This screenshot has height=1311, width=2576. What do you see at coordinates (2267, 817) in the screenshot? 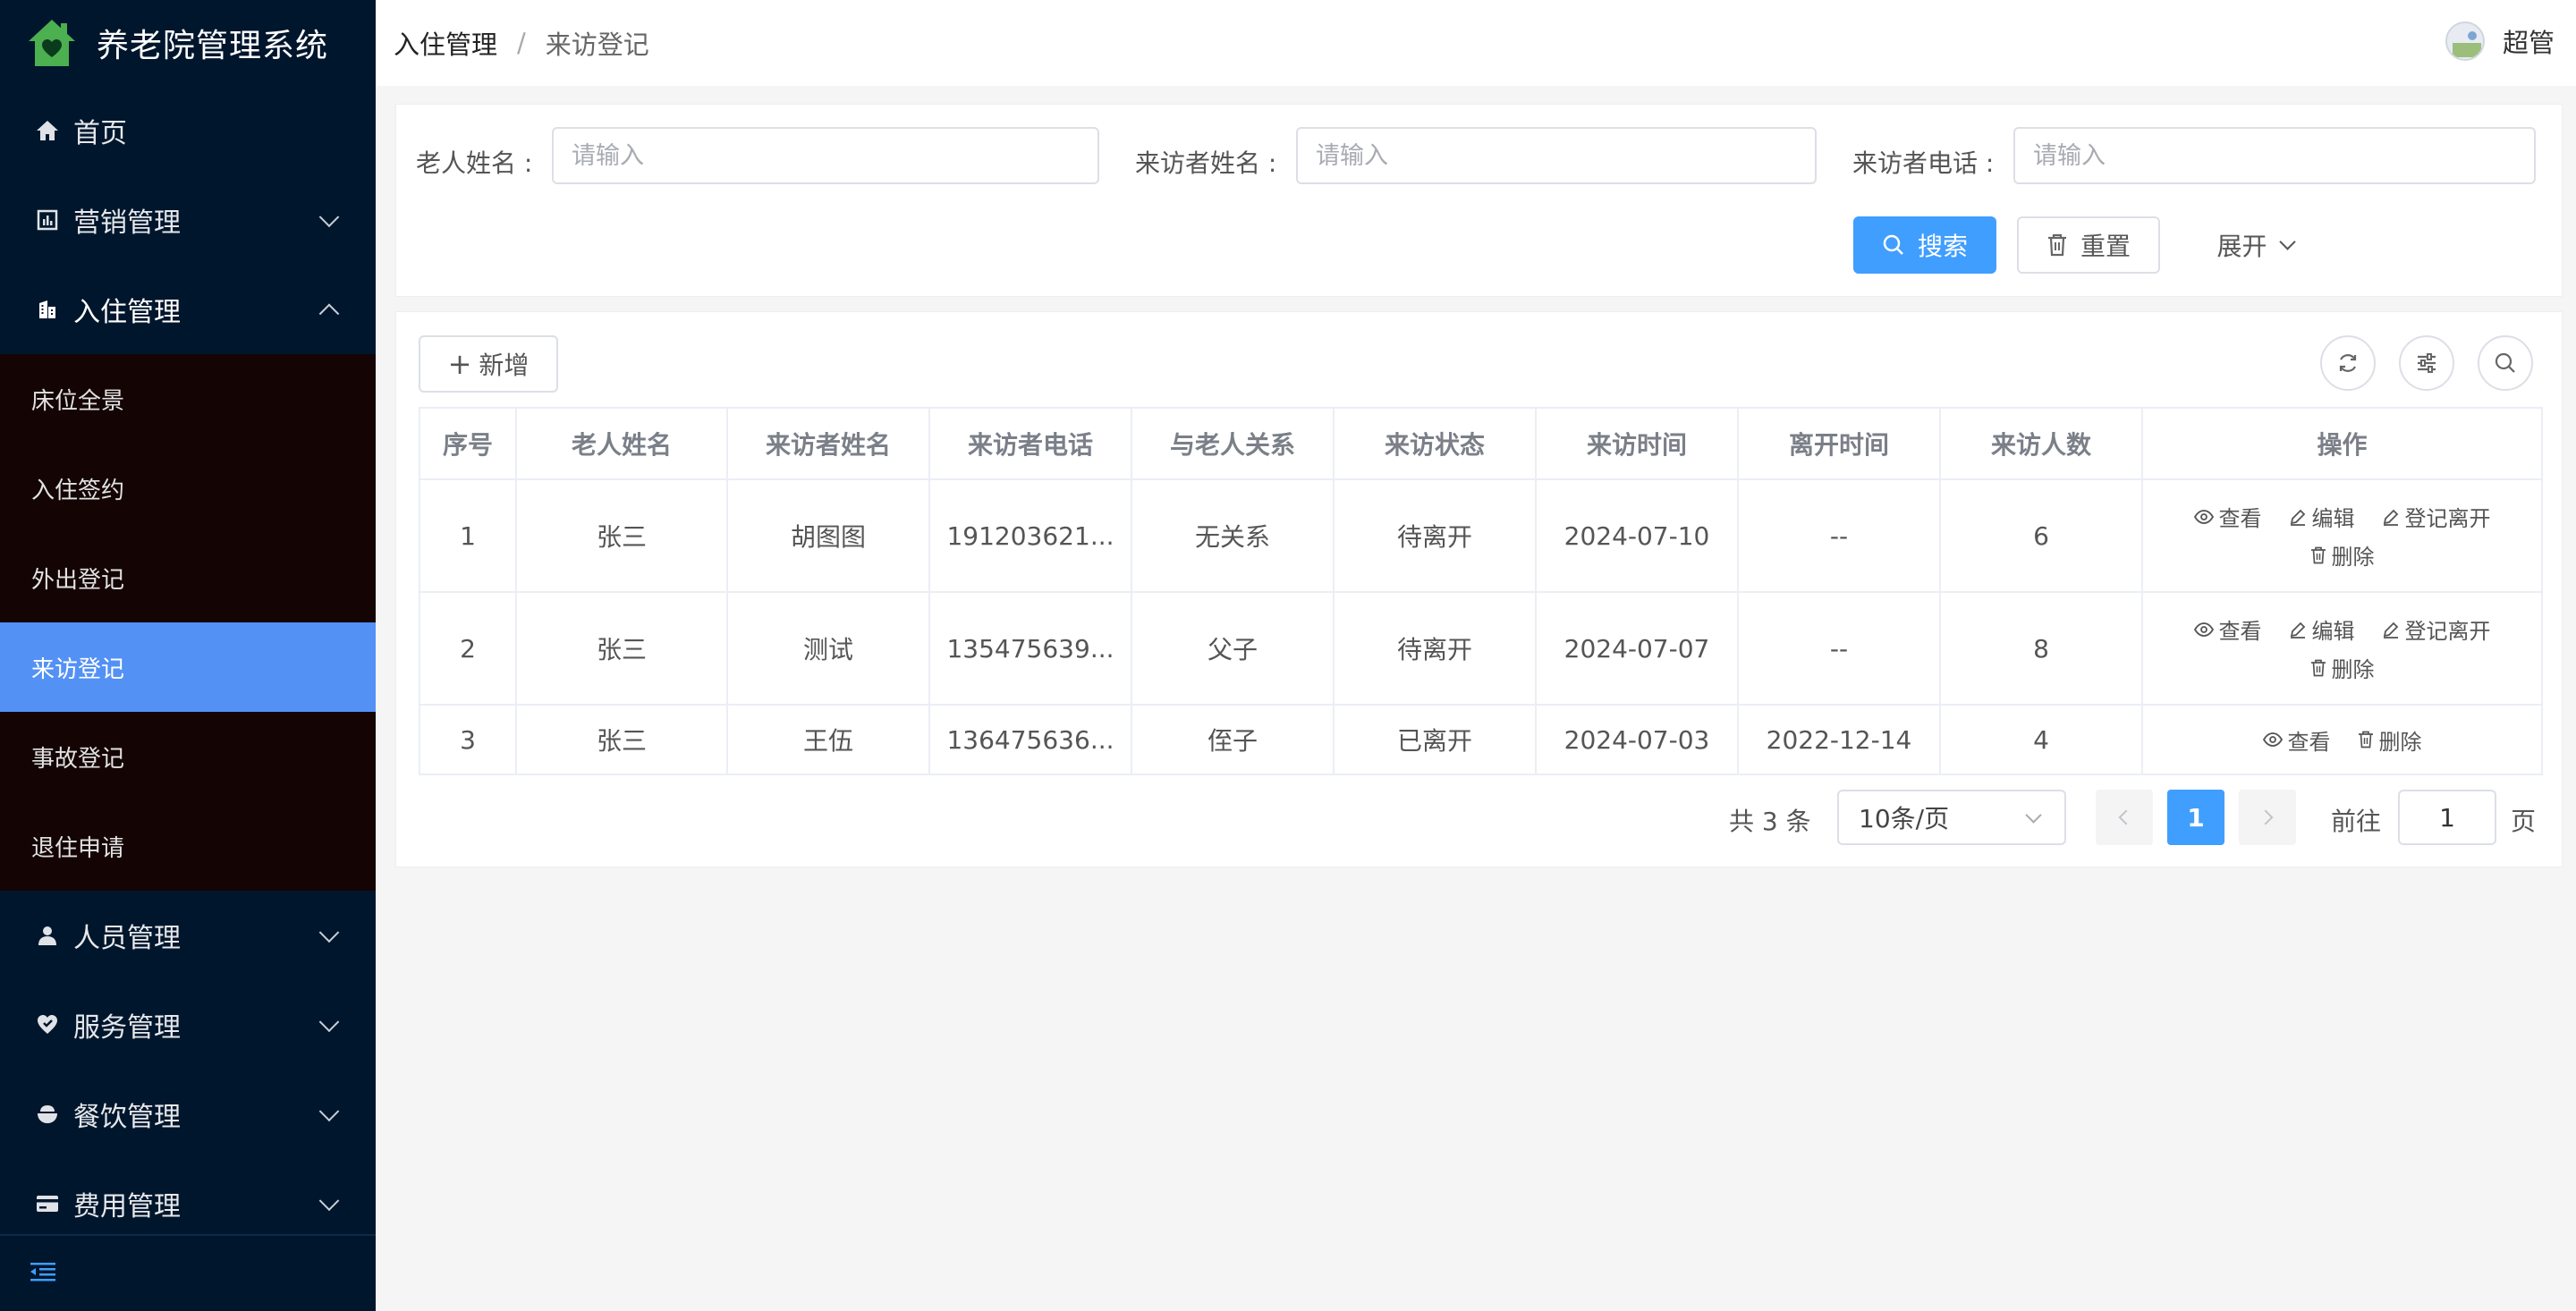
I see `next-page-button` at bounding box center [2267, 817].